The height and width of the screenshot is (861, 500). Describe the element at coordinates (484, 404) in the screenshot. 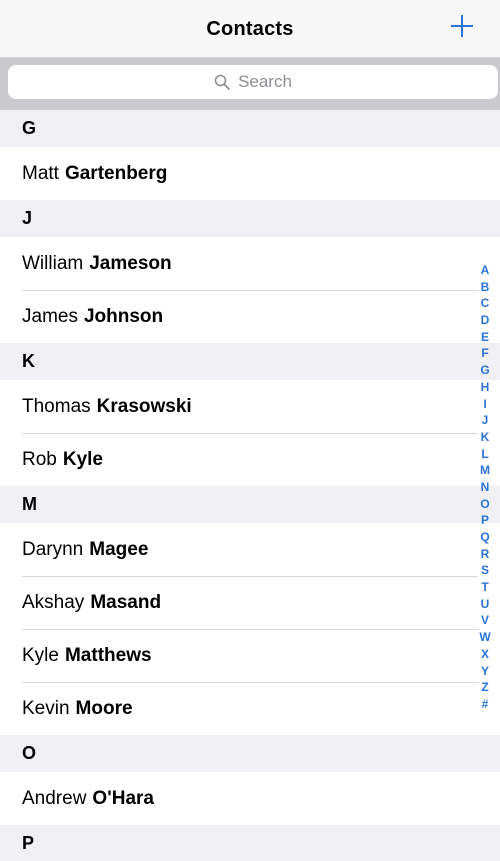

I see `index-letter: I` at that location.